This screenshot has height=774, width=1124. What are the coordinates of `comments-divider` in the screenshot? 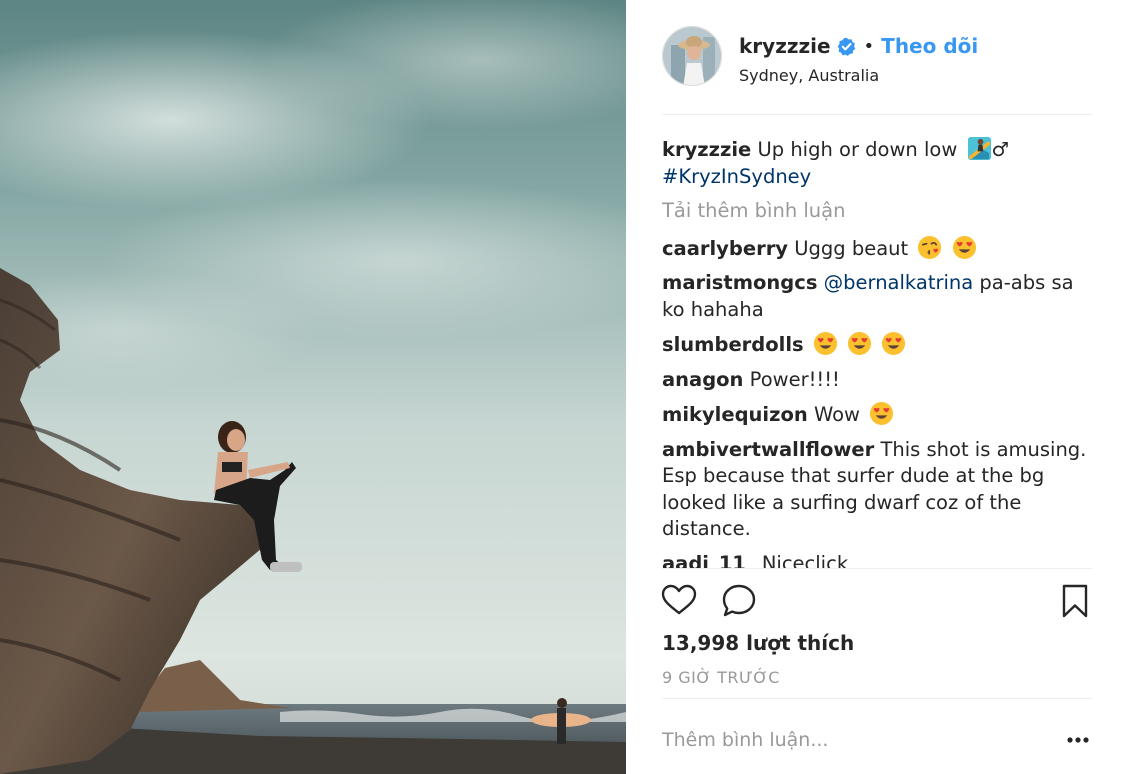 It's located at (877, 568).